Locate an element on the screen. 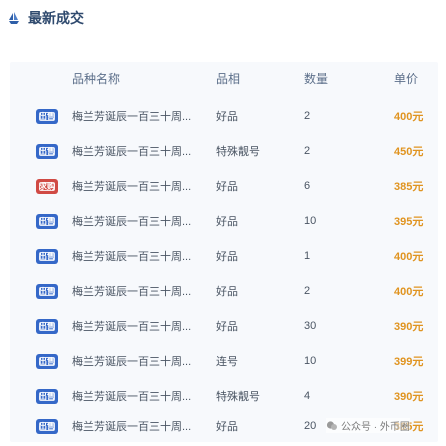  item-quality: 连号 is located at coordinates (227, 362).